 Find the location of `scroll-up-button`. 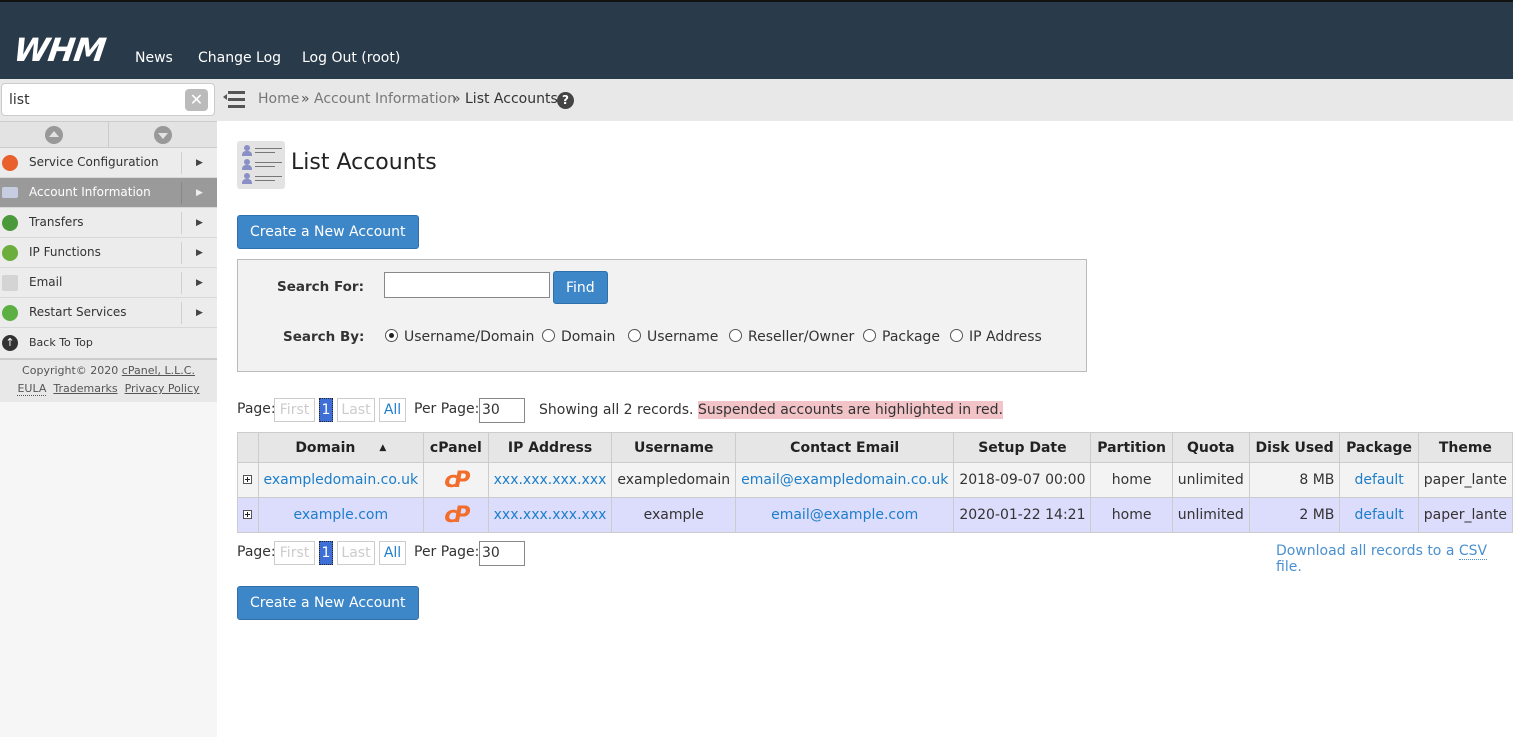

scroll-up-button is located at coordinates (54, 135).